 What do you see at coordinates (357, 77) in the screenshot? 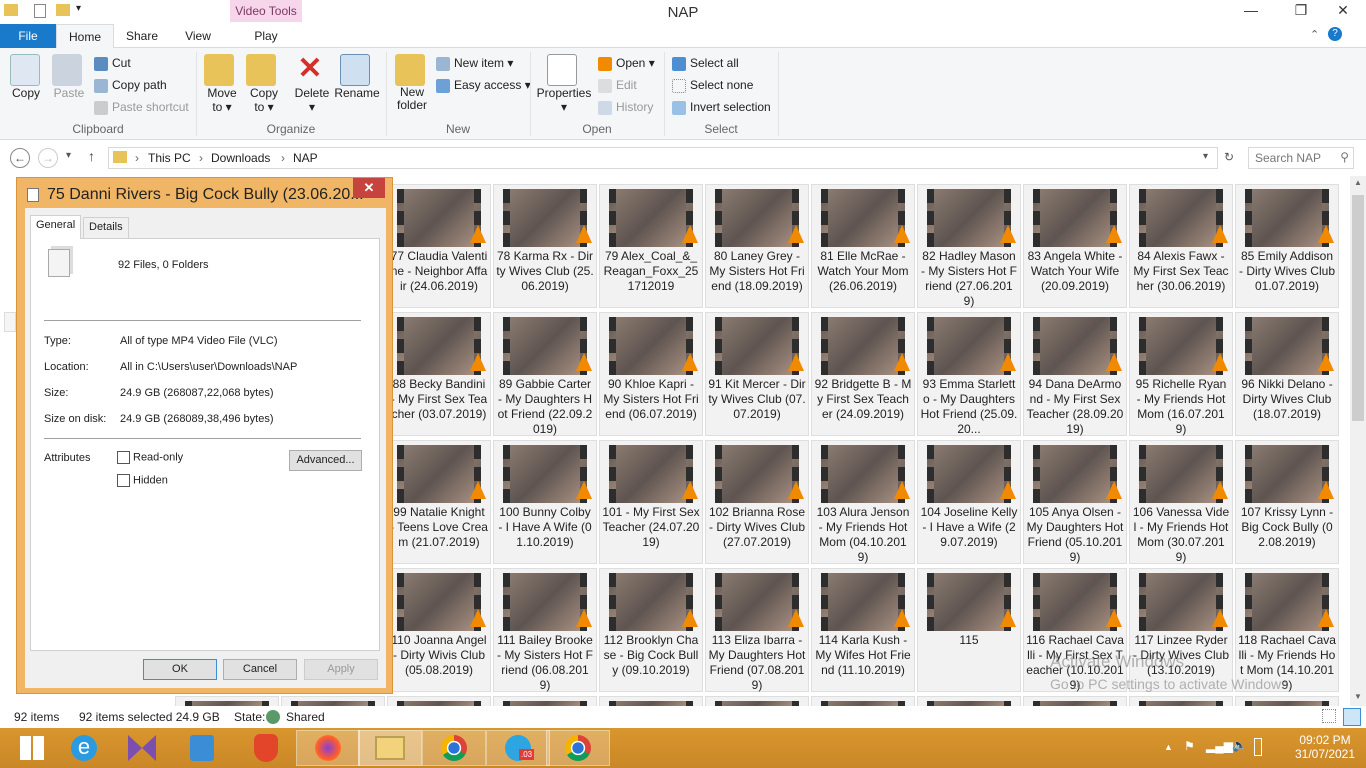
I see `rename-button: Rename` at bounding box center [357, 77].